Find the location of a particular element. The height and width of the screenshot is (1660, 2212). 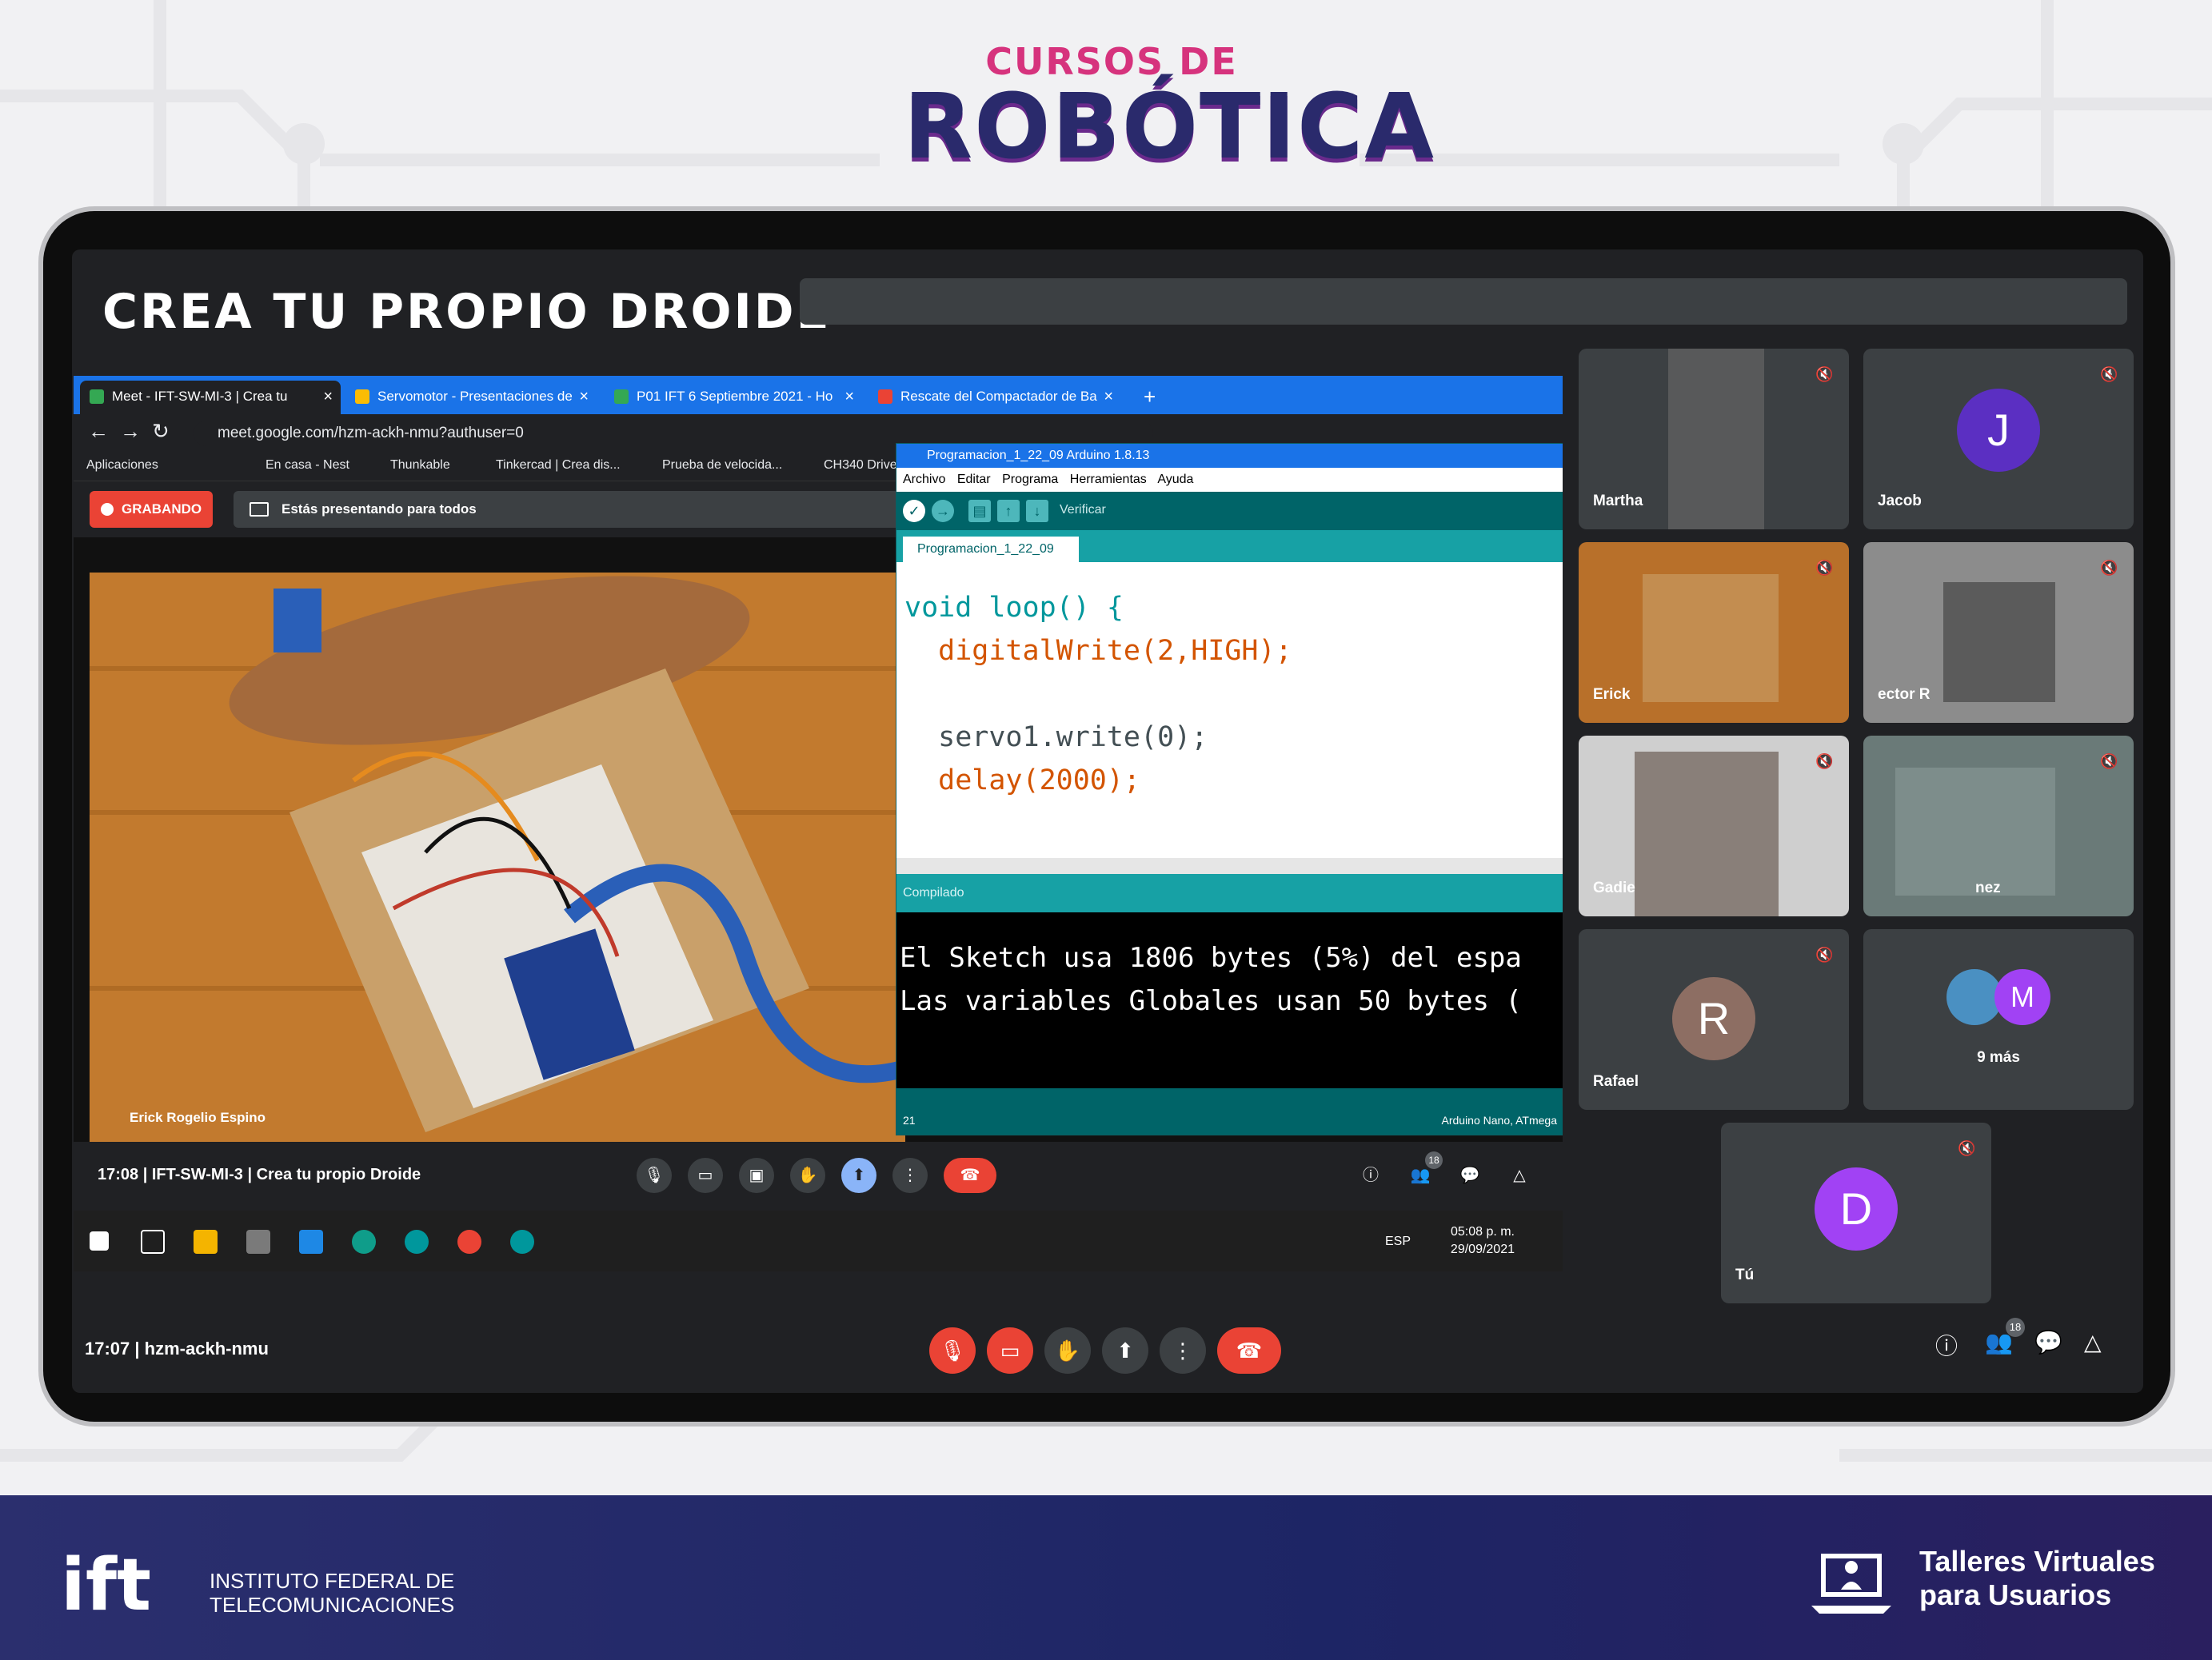

participant-tile-rafael: R 🔇 Rafael is located at coordinates (1714, 1019).